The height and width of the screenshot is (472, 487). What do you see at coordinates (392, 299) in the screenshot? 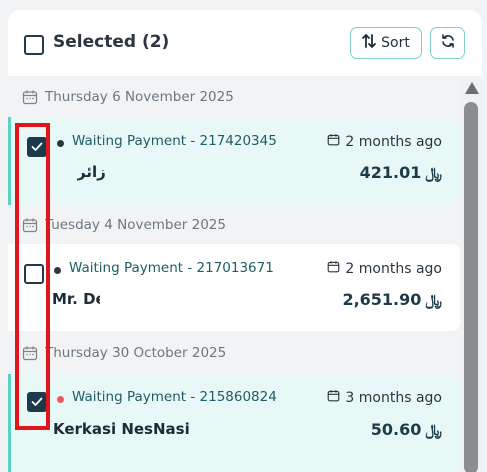
I see `order-amount: 2,651.90 ﷼` at bounding box center [392, 299].